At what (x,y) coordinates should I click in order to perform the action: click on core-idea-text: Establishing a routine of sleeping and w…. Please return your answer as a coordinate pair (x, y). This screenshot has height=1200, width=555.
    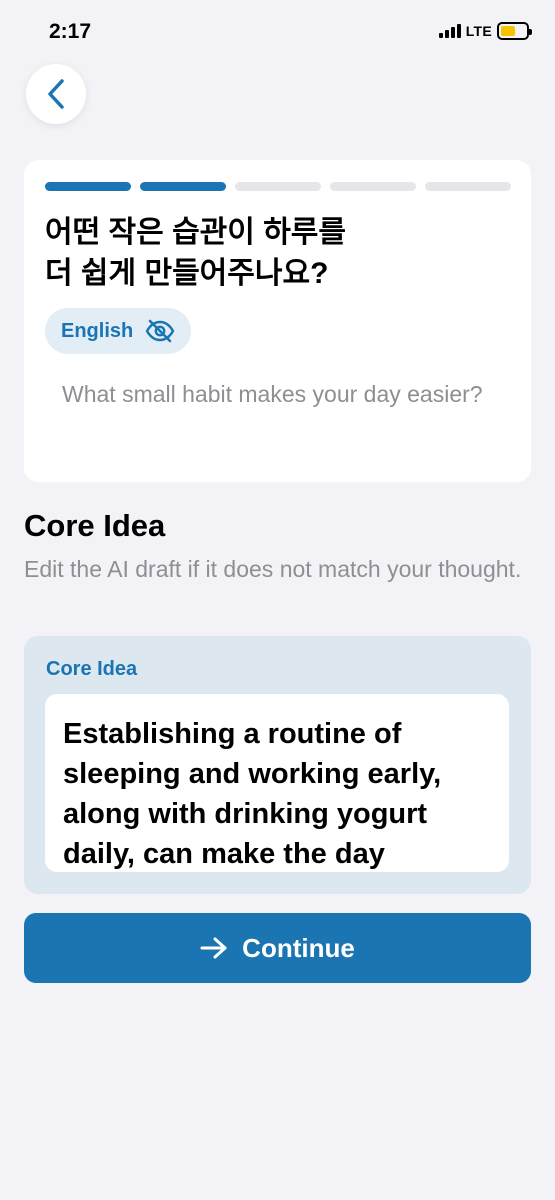
    Looking at the image, I should click on (277, 793).